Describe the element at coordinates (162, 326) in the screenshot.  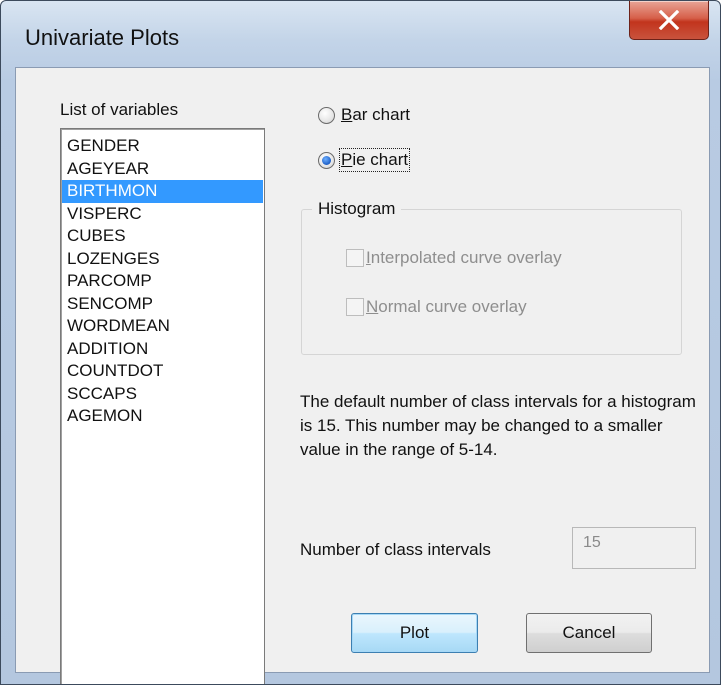
I see `list-item: WORDMEAN` at that location.